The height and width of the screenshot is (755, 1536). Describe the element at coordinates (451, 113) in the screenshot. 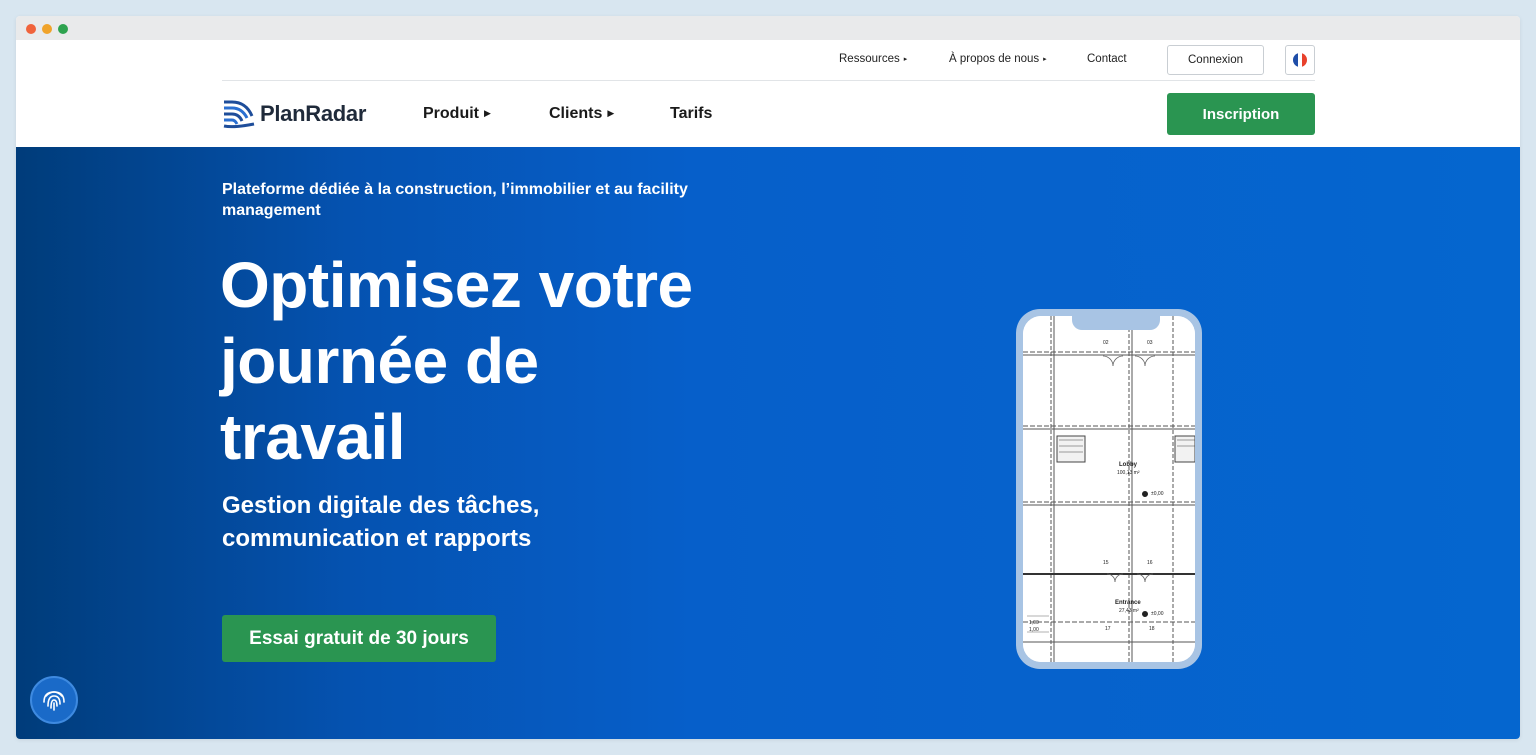

I see `nav-product-label: Produit` at that location.